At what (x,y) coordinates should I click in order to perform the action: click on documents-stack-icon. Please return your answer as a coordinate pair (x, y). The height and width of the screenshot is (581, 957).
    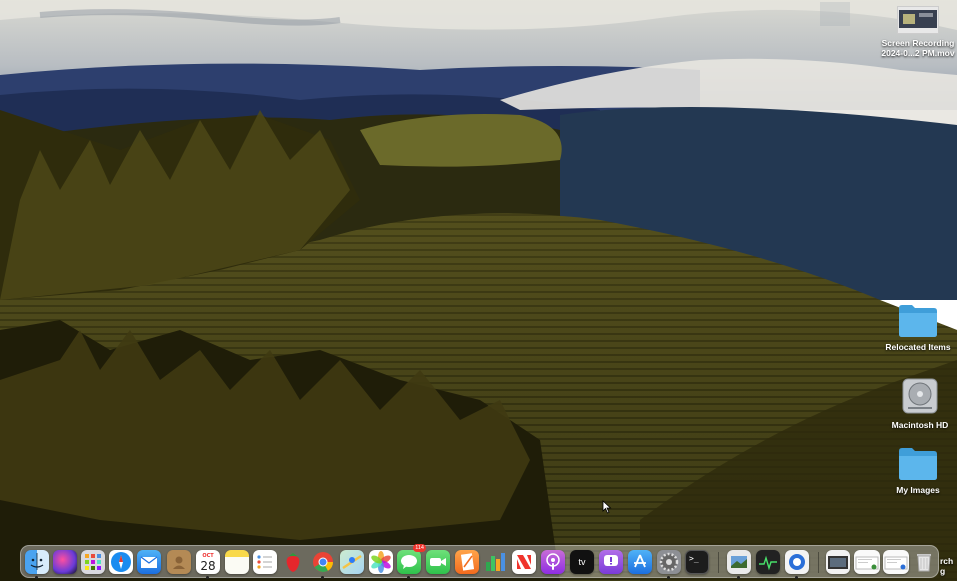
    Looking at the image, I should click on (867, 562).